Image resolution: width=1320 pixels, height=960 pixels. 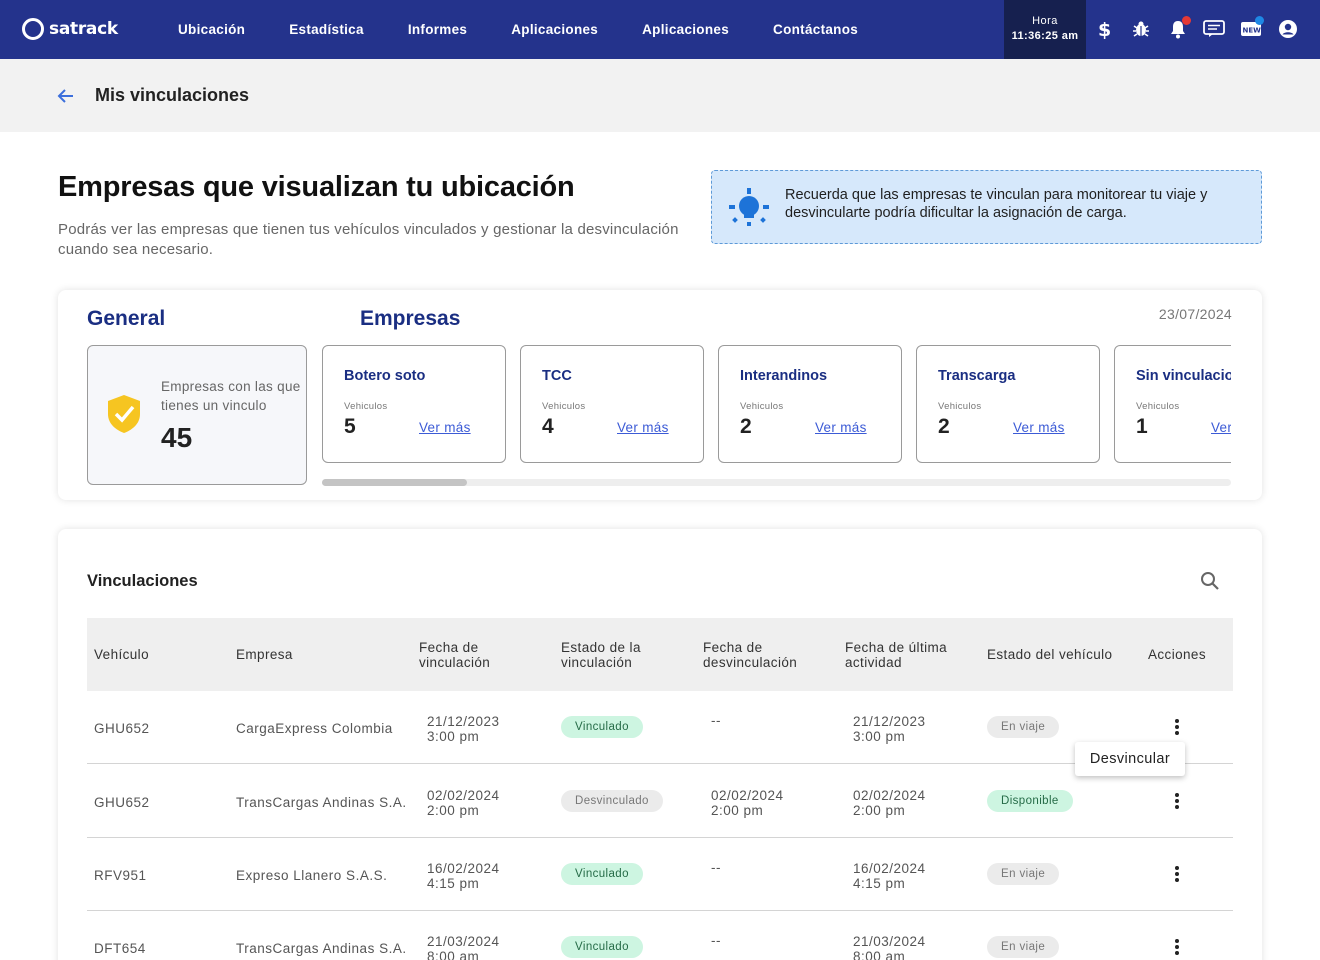 What do you see at coordinates (1050, 654) in the screenshot?
I see `column-header: Estado del vehículo` at bounding box center [1050, 654].